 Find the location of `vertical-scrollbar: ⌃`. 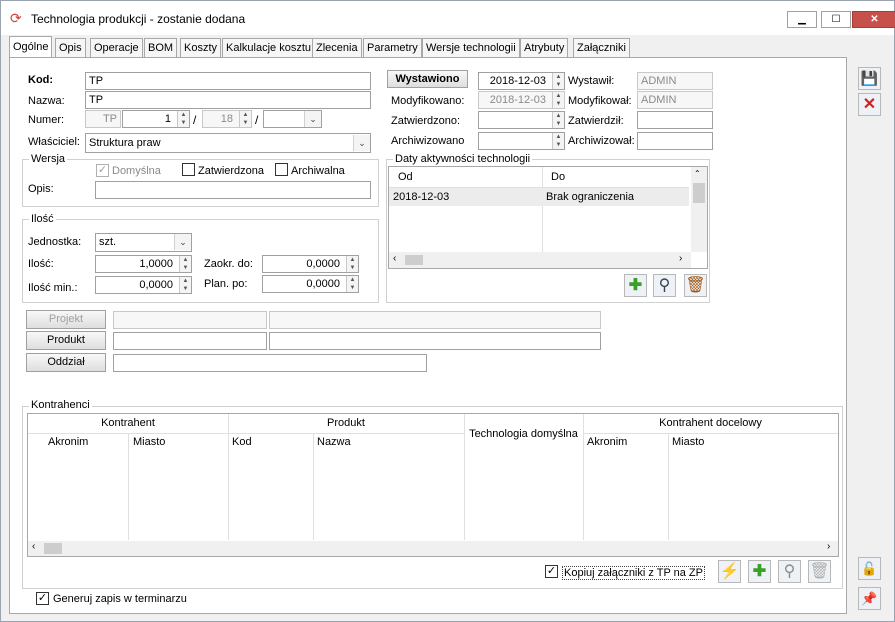

vertical-scrollbar: ⌃ is located at coordinates (699, 209).